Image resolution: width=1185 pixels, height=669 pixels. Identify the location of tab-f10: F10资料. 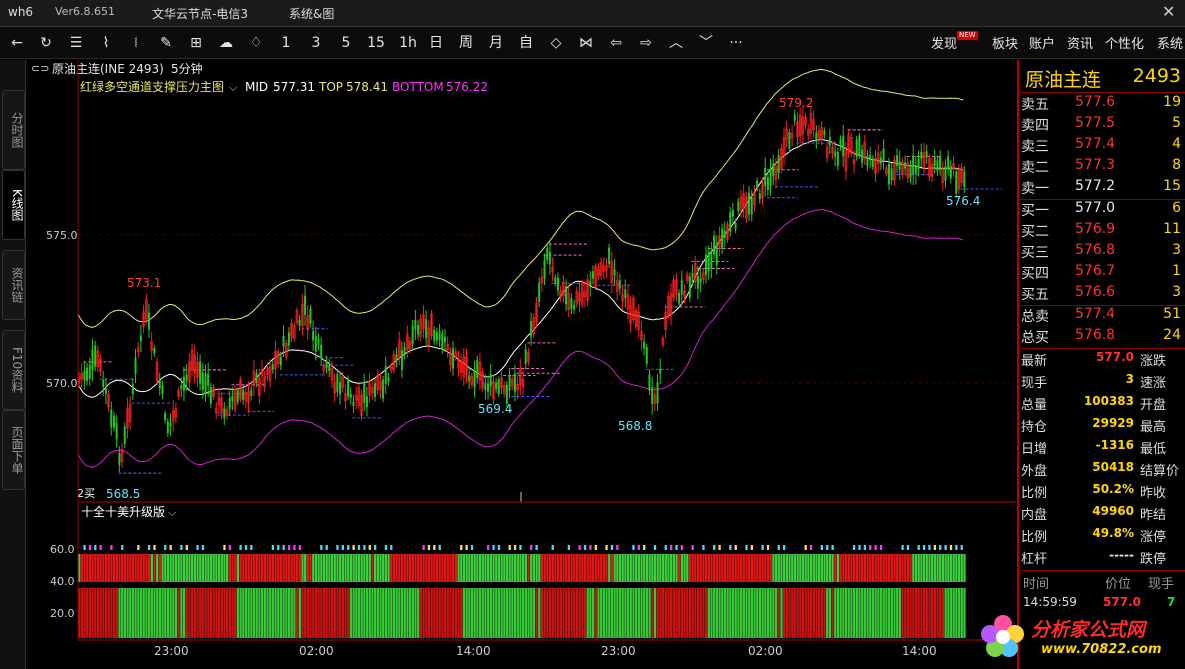
(13, 370).